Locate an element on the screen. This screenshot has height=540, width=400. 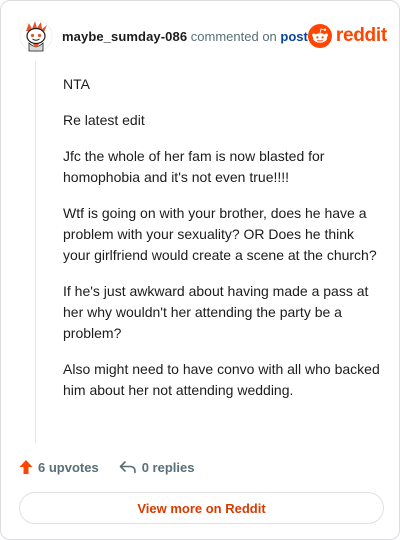
reply-count: 0 replies is located at coordinates (168, 467).